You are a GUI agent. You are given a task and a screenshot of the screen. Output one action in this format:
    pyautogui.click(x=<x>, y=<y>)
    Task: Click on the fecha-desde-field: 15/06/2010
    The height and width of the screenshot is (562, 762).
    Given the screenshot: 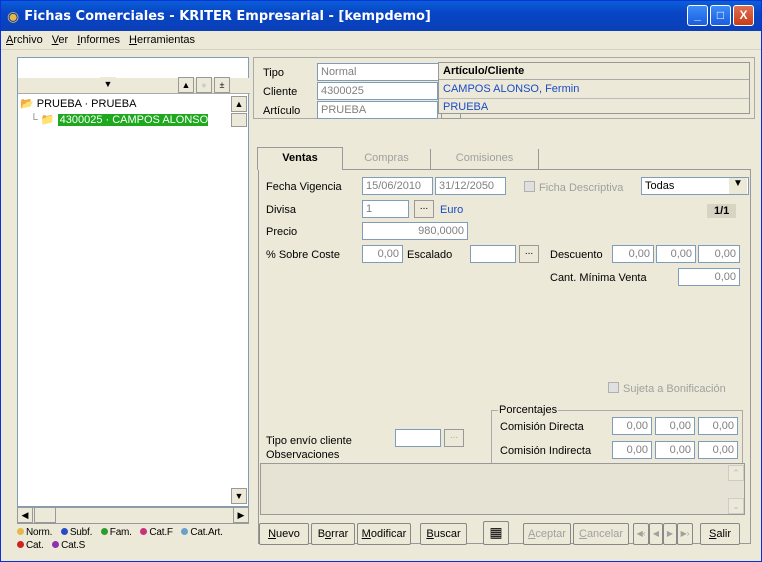 What is the action you would take?
    pyautogui.click(x=397, y=186)
    